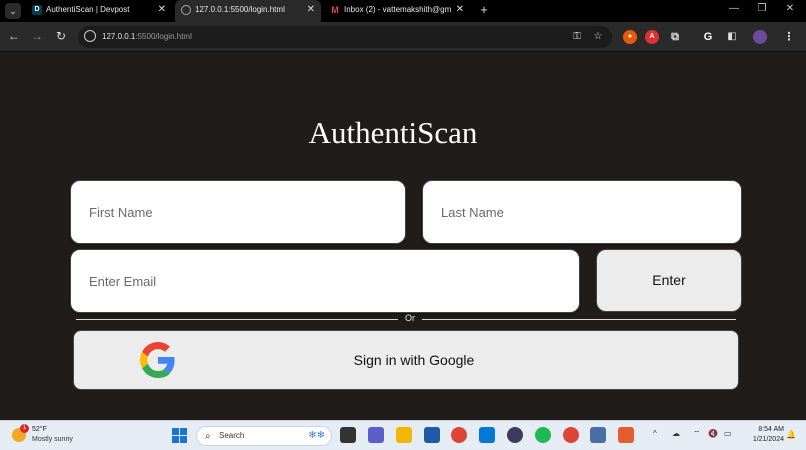  What do you see at coordinates (410, 318) in the screenshot?
I see `or-separator: Or` at bounding box center [410, 318].